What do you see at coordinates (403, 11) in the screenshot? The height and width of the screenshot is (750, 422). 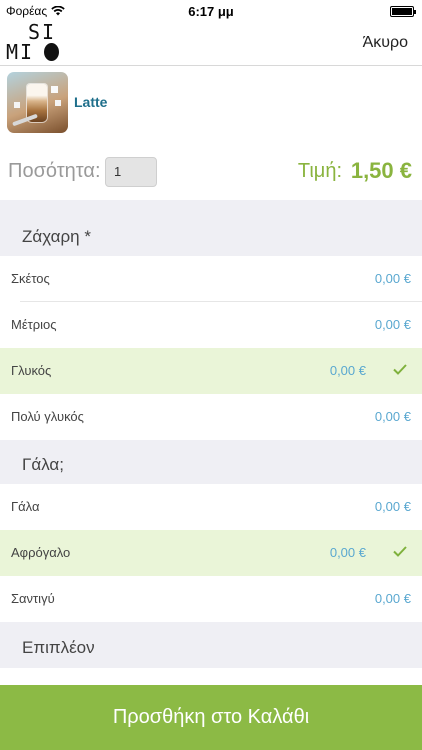 I see `battery-icon` at bounding box center [403, 11].